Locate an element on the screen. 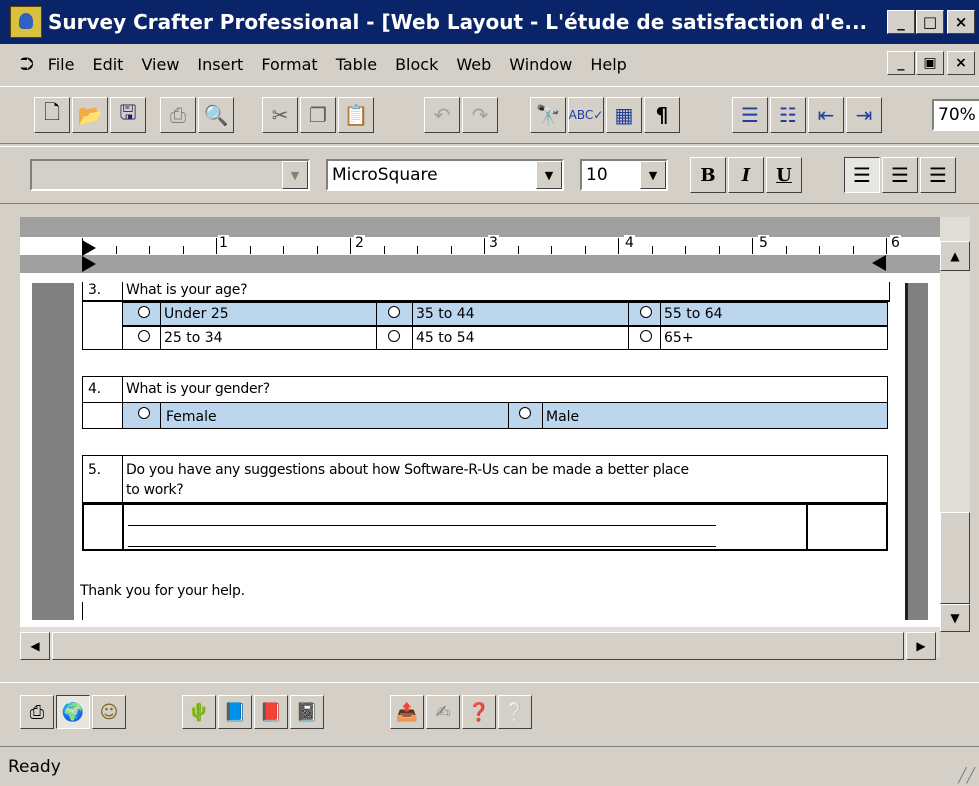 The height and width of the screenshot is (786, 979). doc-minimize-button: _ is located at coordinates (901, 63).